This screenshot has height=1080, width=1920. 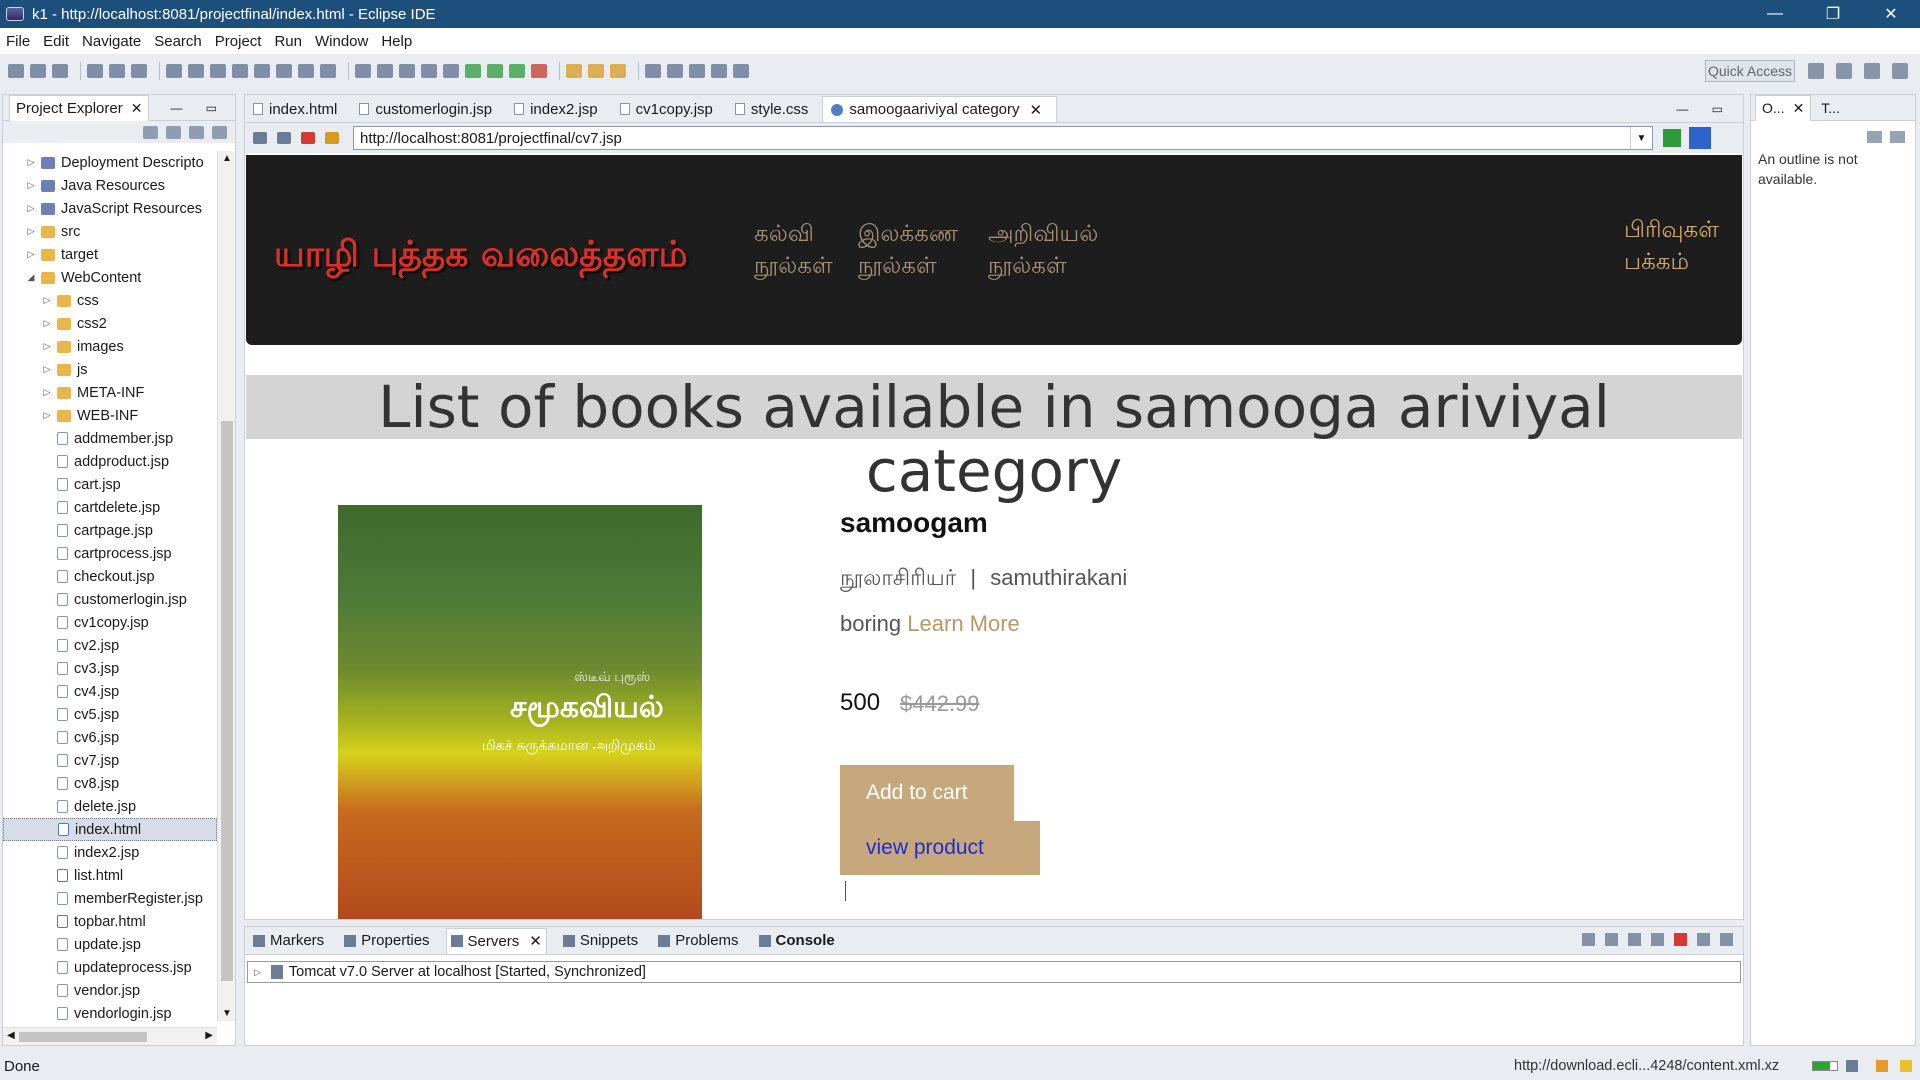 I want to click on tree-item: cv7.jsp, so click(x=110, y=760).